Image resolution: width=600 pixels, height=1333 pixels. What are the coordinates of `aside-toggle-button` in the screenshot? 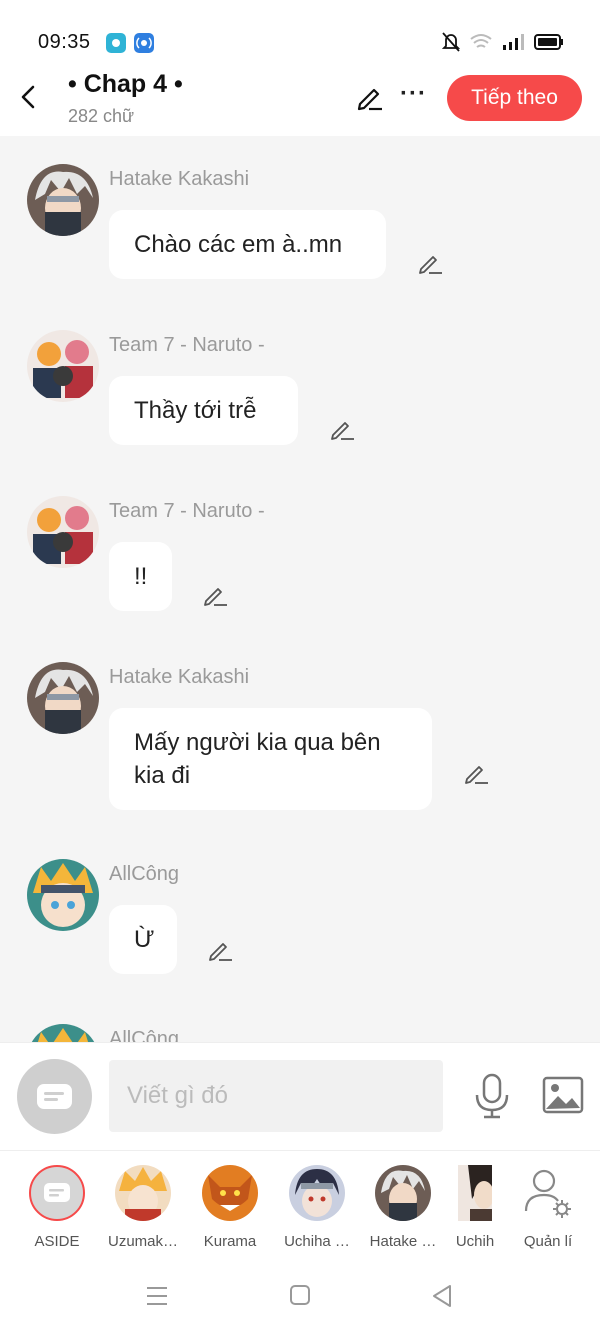 It's located at (54, 1096).